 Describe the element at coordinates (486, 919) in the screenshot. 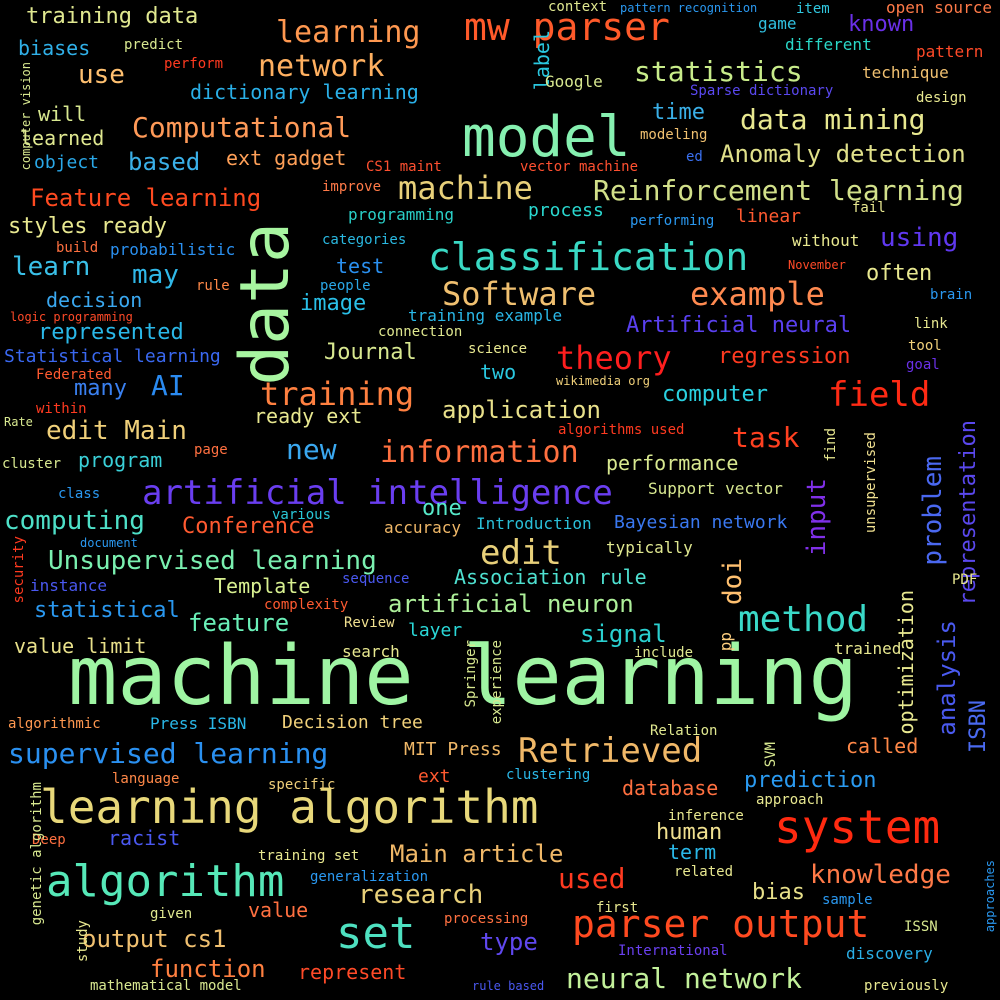

I see `cloud-word: processing` at that location.